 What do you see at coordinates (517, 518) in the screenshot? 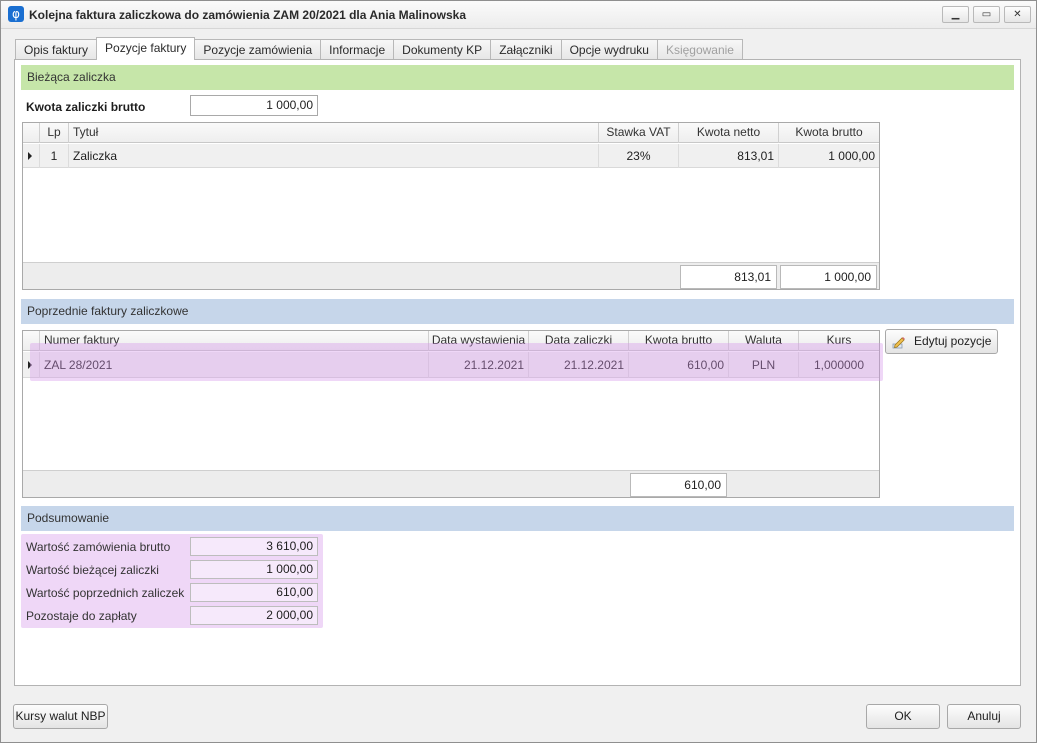
I see `section-header-summary: Podsumowanie` at bounding box center [517, 518].